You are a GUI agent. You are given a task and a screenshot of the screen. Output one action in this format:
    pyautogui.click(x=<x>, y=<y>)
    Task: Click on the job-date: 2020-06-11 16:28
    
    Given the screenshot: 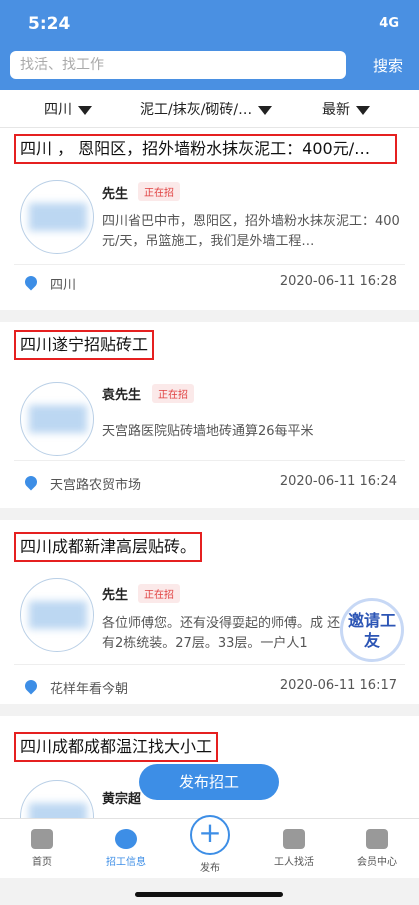 What is the action you would take?
    pyautogui.click(x=338, y=281)
    